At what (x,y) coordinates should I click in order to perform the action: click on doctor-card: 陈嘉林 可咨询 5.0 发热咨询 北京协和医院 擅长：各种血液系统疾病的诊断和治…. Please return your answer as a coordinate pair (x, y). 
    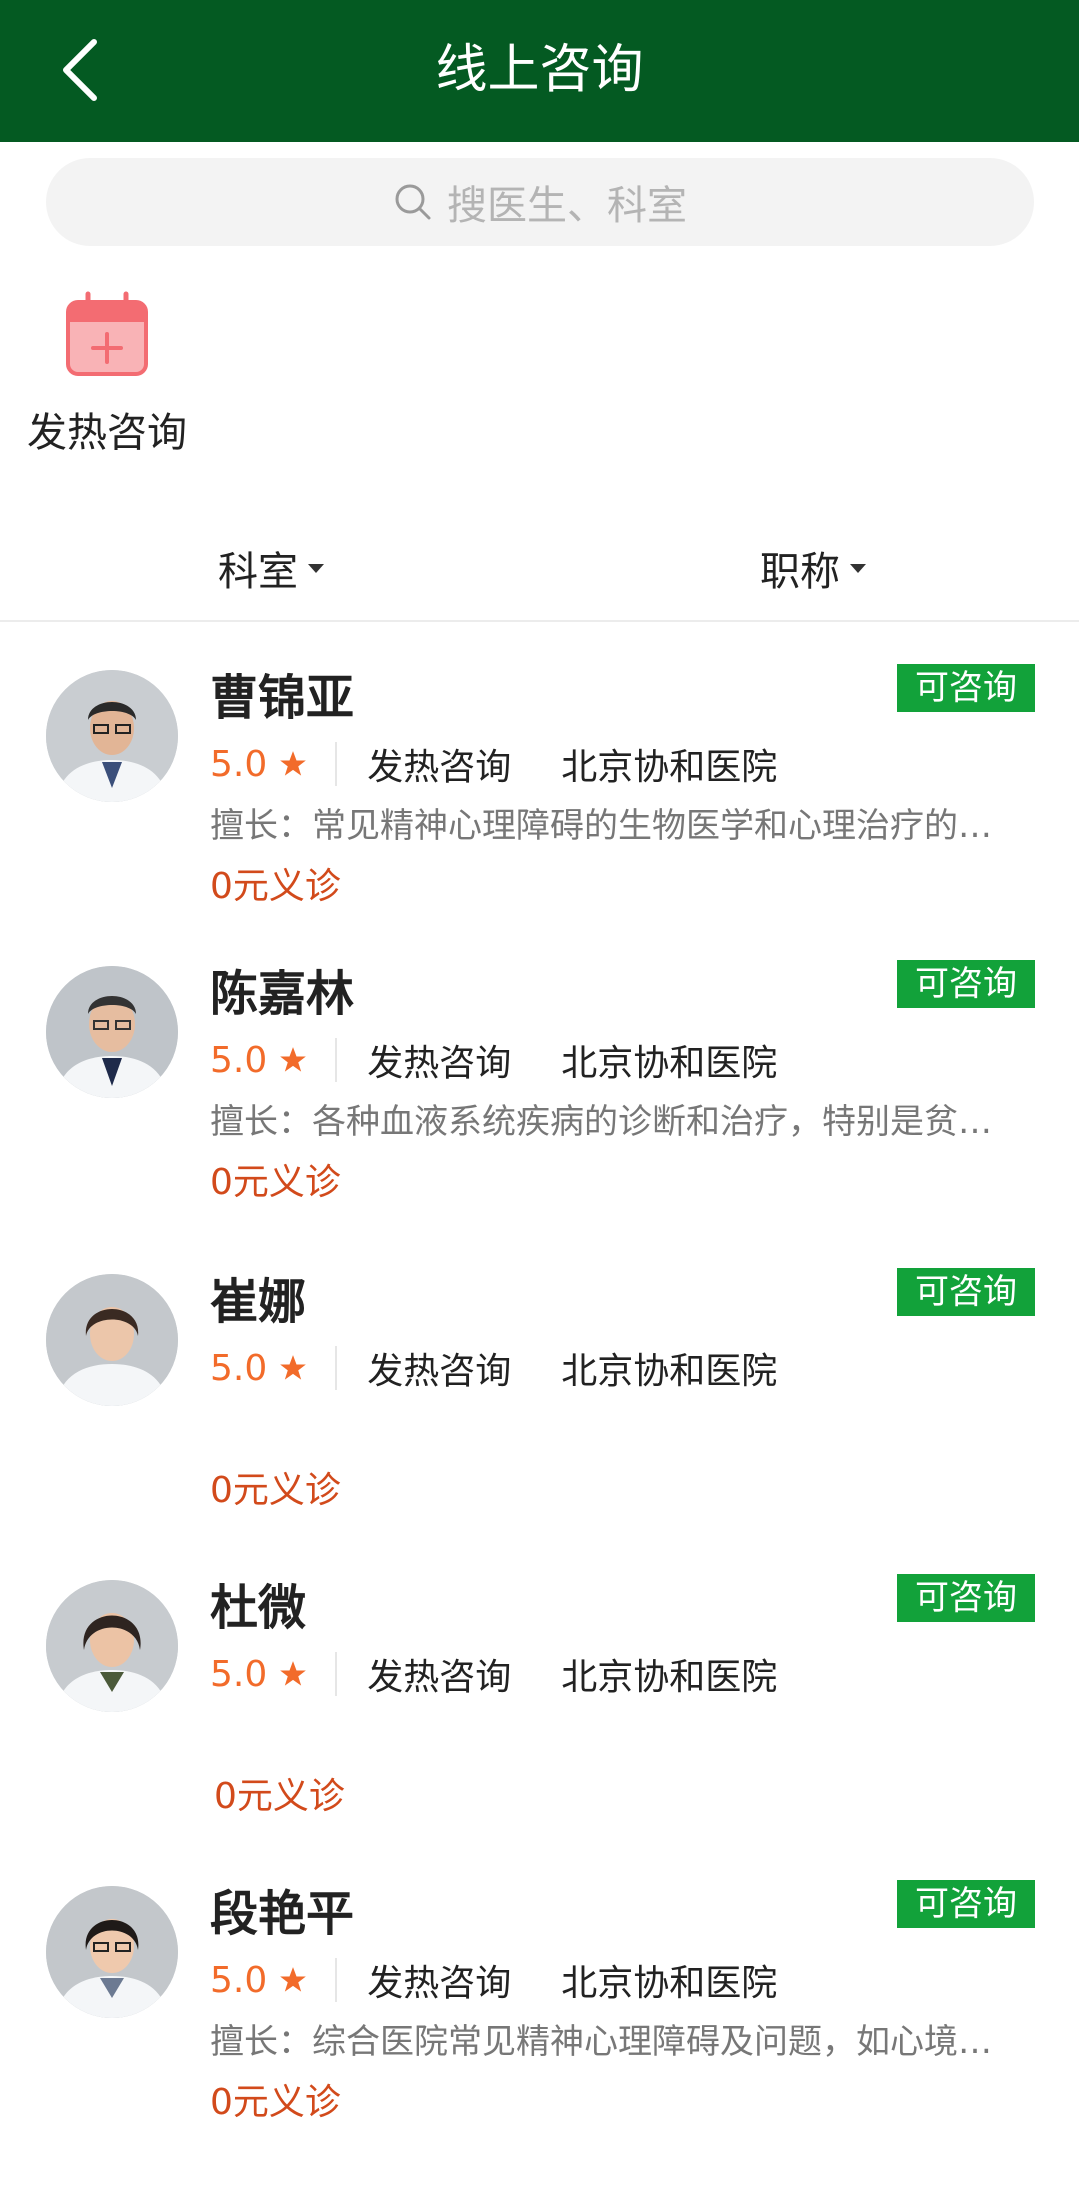
    Looking at the image, I should click on (539, 1106).